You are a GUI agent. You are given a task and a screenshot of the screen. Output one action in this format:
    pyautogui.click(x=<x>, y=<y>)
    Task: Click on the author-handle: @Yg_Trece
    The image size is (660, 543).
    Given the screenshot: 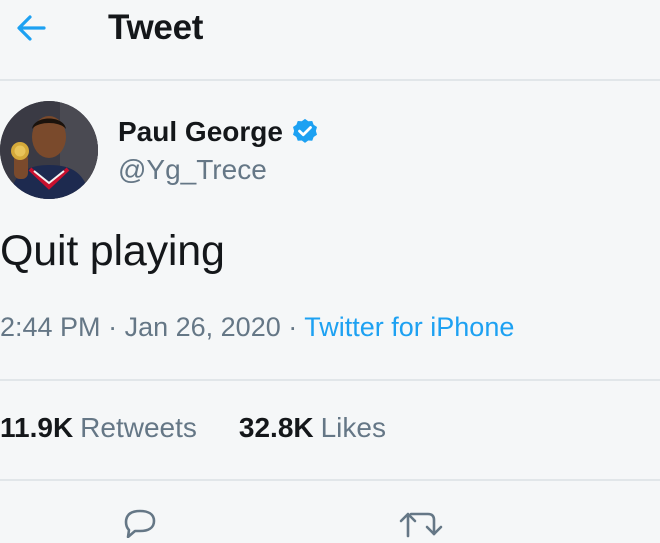 What is the action you would take?
    pyautogui.click(x=192, y=170)
    